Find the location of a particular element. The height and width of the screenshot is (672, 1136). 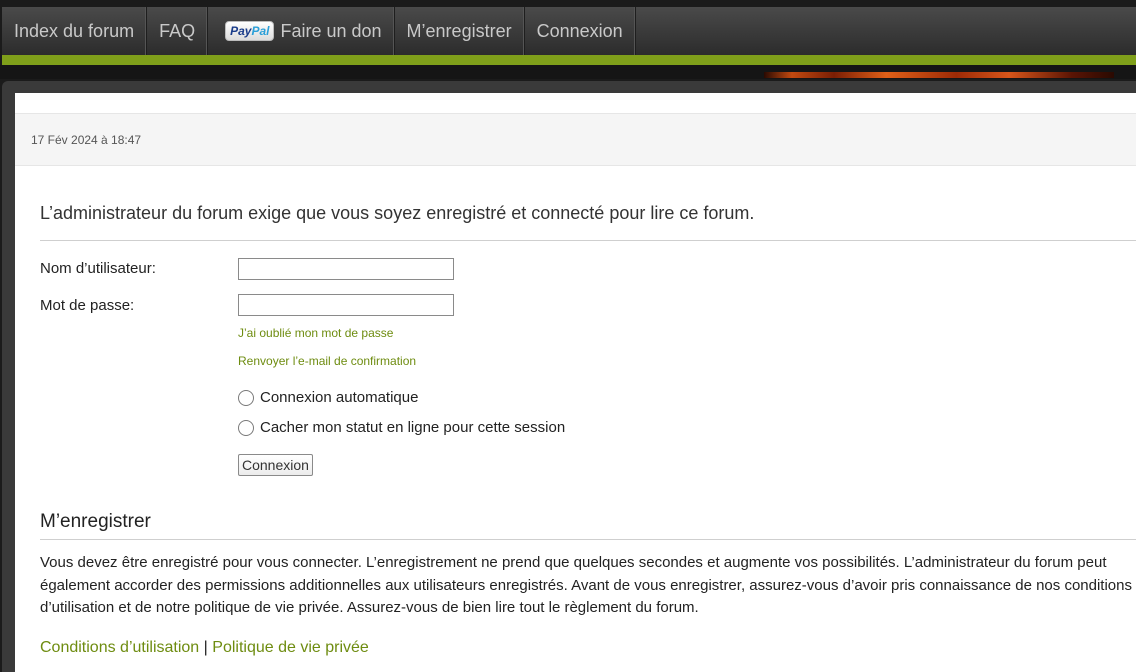

nav-item-label: Index du forum is located at coordinates (74, 30).